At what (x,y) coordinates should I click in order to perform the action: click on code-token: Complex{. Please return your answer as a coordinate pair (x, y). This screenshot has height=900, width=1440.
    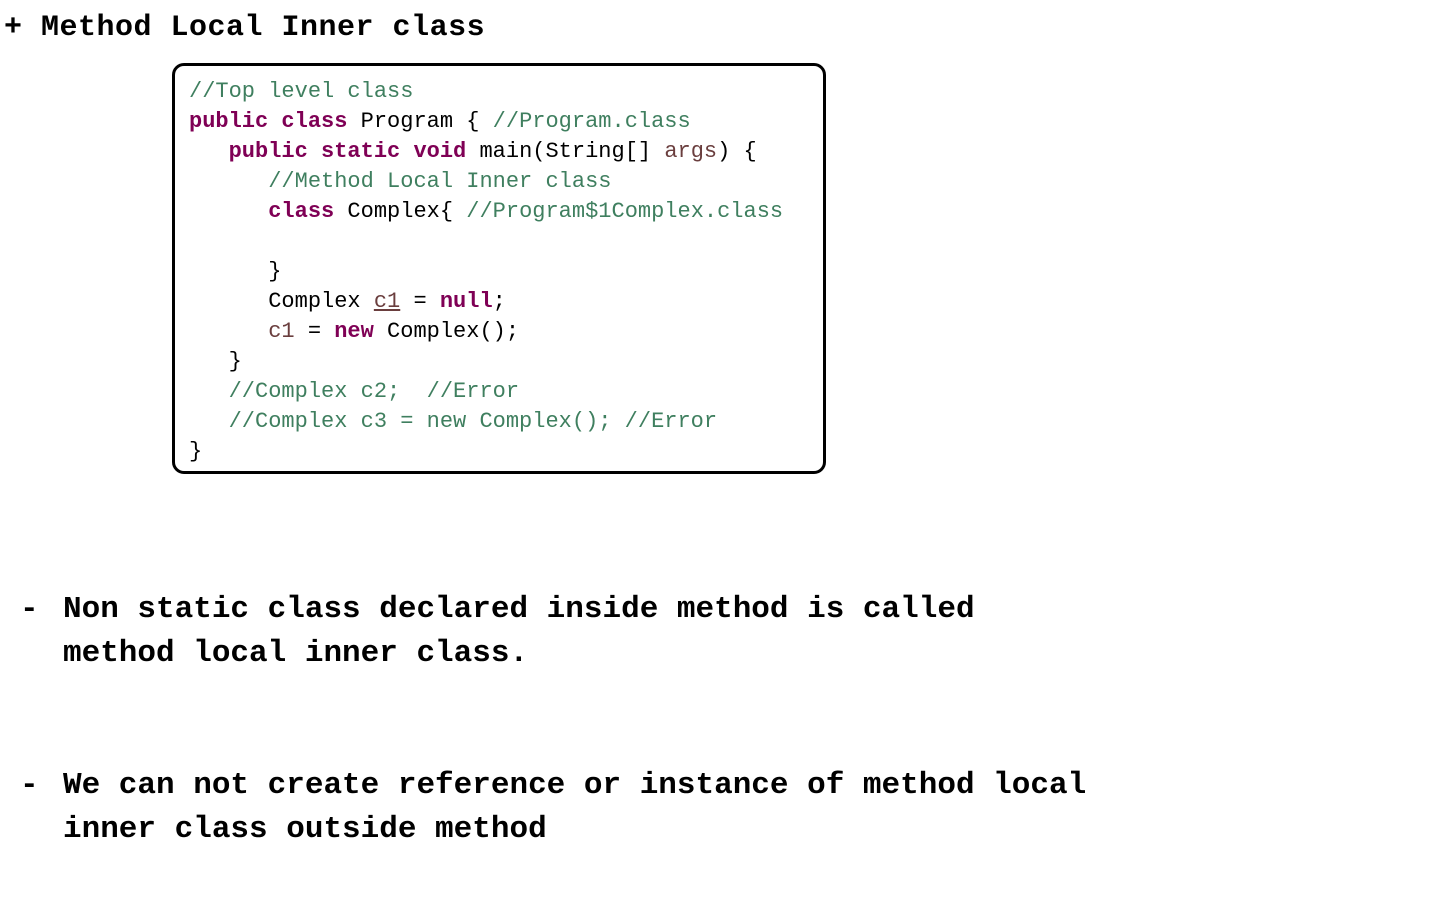
    Looking at the image, I should click on (400, 211).